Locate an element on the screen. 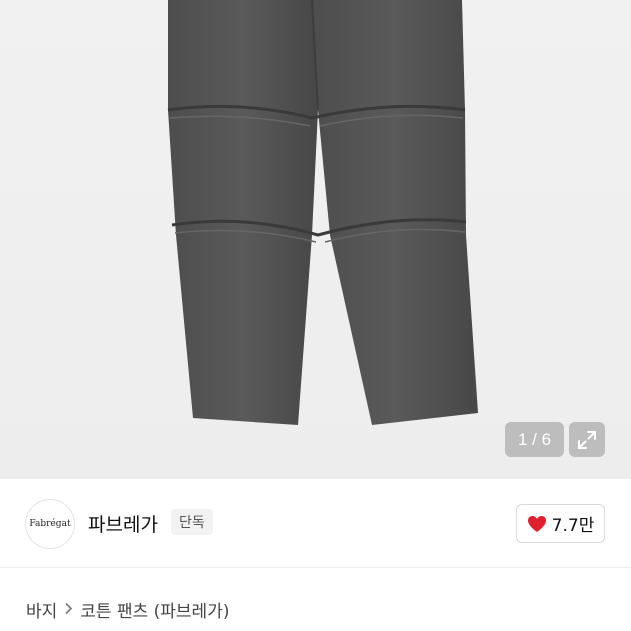 This screenshot has width=631, height=631. like-count: 7.7만 is located at coordinates (573, 526).